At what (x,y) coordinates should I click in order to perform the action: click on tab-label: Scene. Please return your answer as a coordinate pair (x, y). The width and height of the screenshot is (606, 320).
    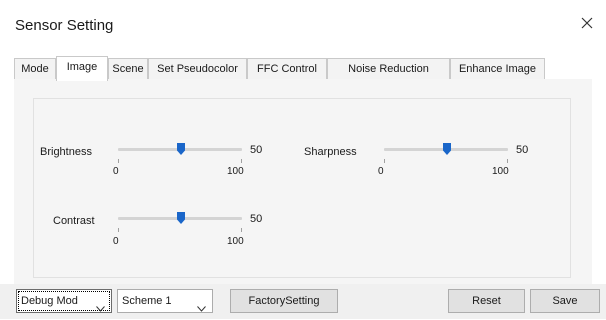
    Looking at the image, I should click on (128, 69).